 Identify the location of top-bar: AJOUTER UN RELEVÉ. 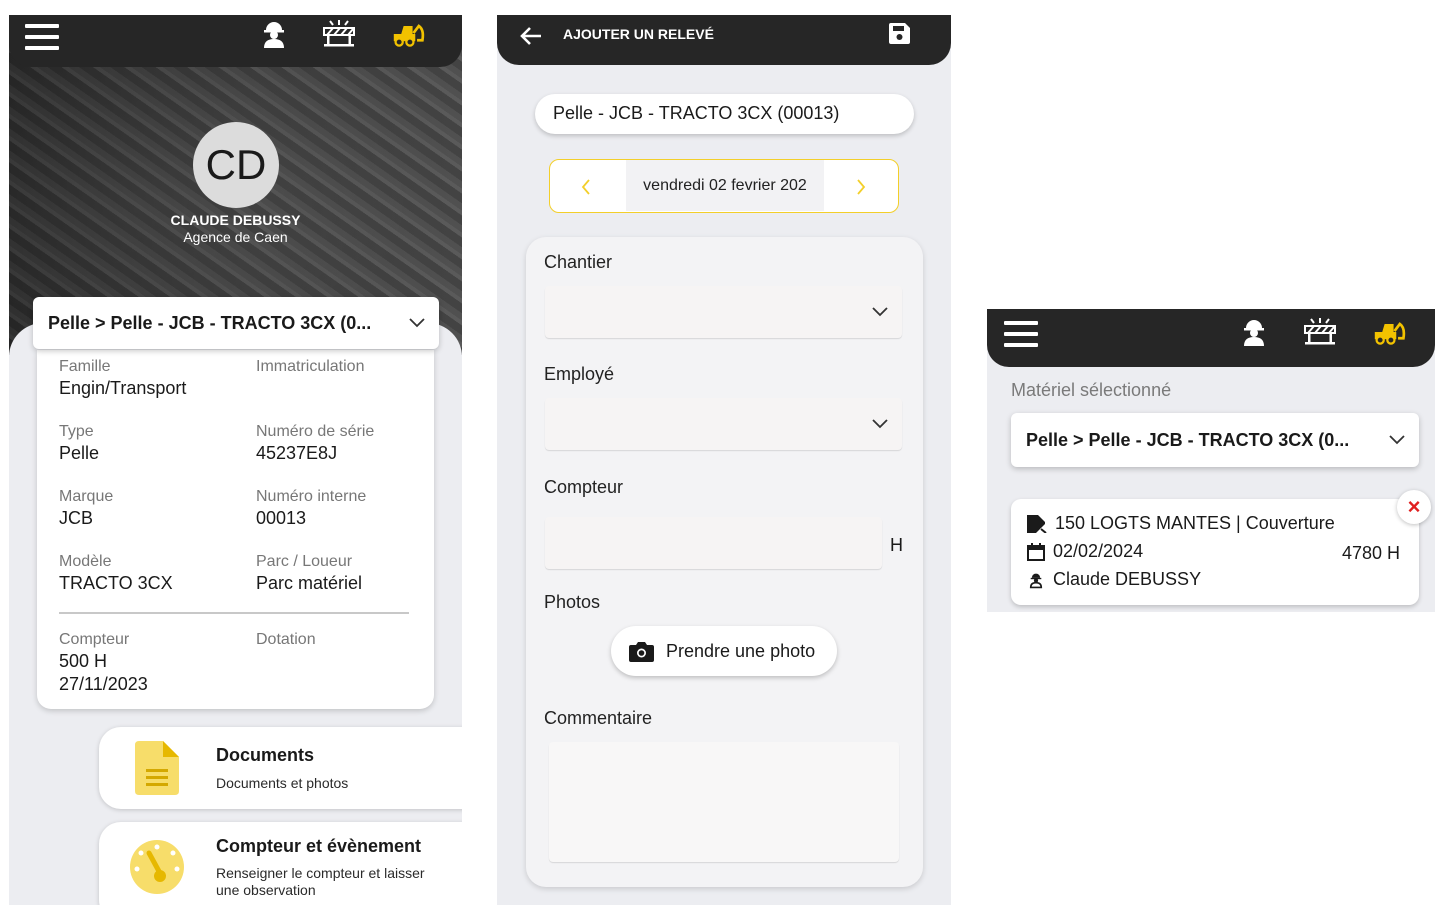
(724, 40).